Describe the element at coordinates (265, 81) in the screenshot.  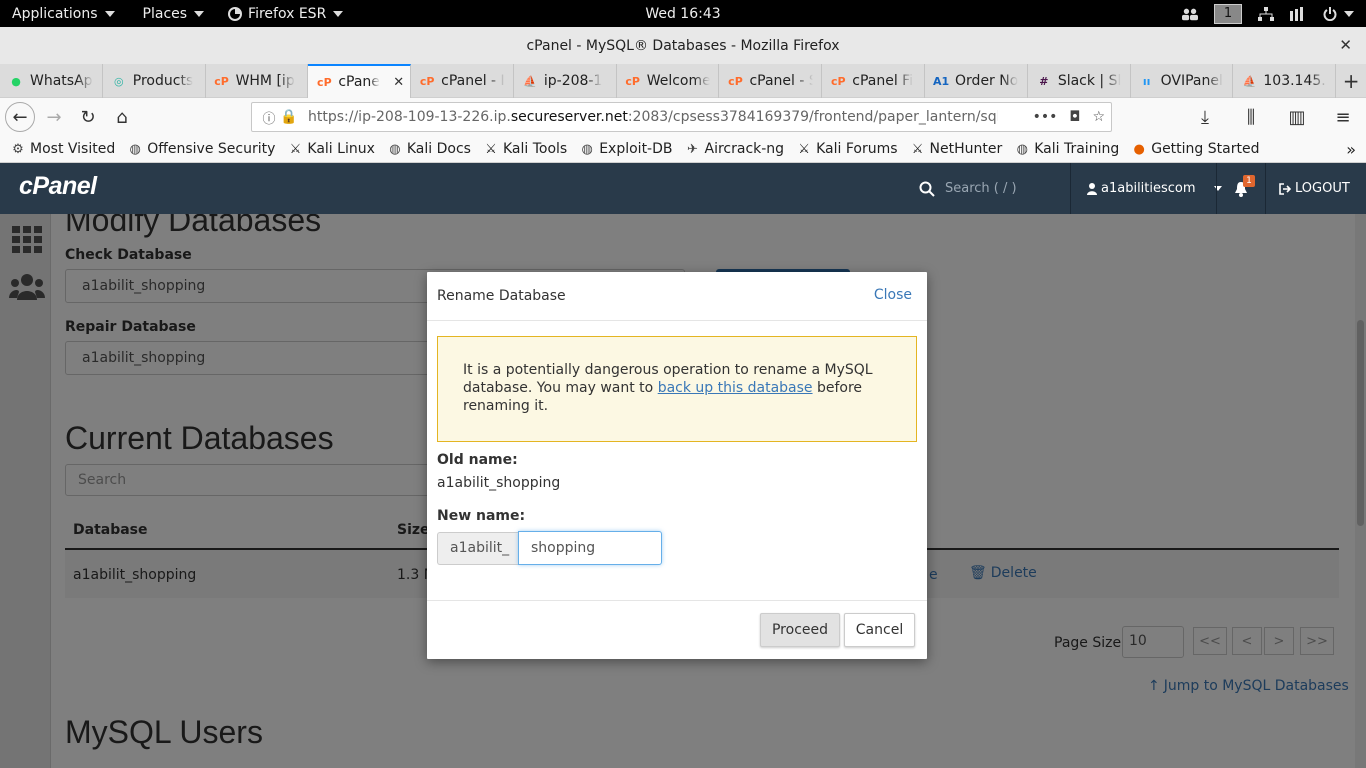
I see `tab-label: WHM [ip` at that location.